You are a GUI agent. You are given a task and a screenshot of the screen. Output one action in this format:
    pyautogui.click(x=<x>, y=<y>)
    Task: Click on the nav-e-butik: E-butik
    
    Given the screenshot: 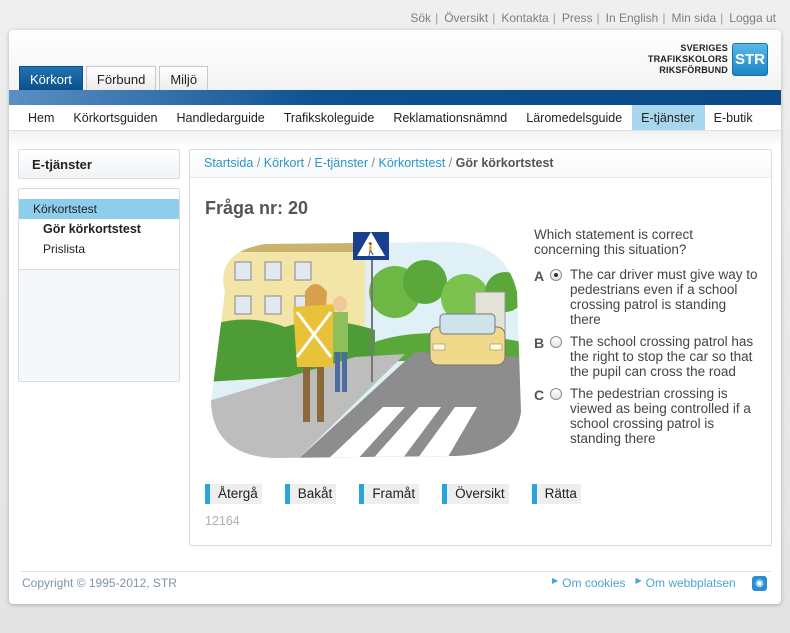 What is the action you would take?
    pyautogui.click(x=734, y=117)
    